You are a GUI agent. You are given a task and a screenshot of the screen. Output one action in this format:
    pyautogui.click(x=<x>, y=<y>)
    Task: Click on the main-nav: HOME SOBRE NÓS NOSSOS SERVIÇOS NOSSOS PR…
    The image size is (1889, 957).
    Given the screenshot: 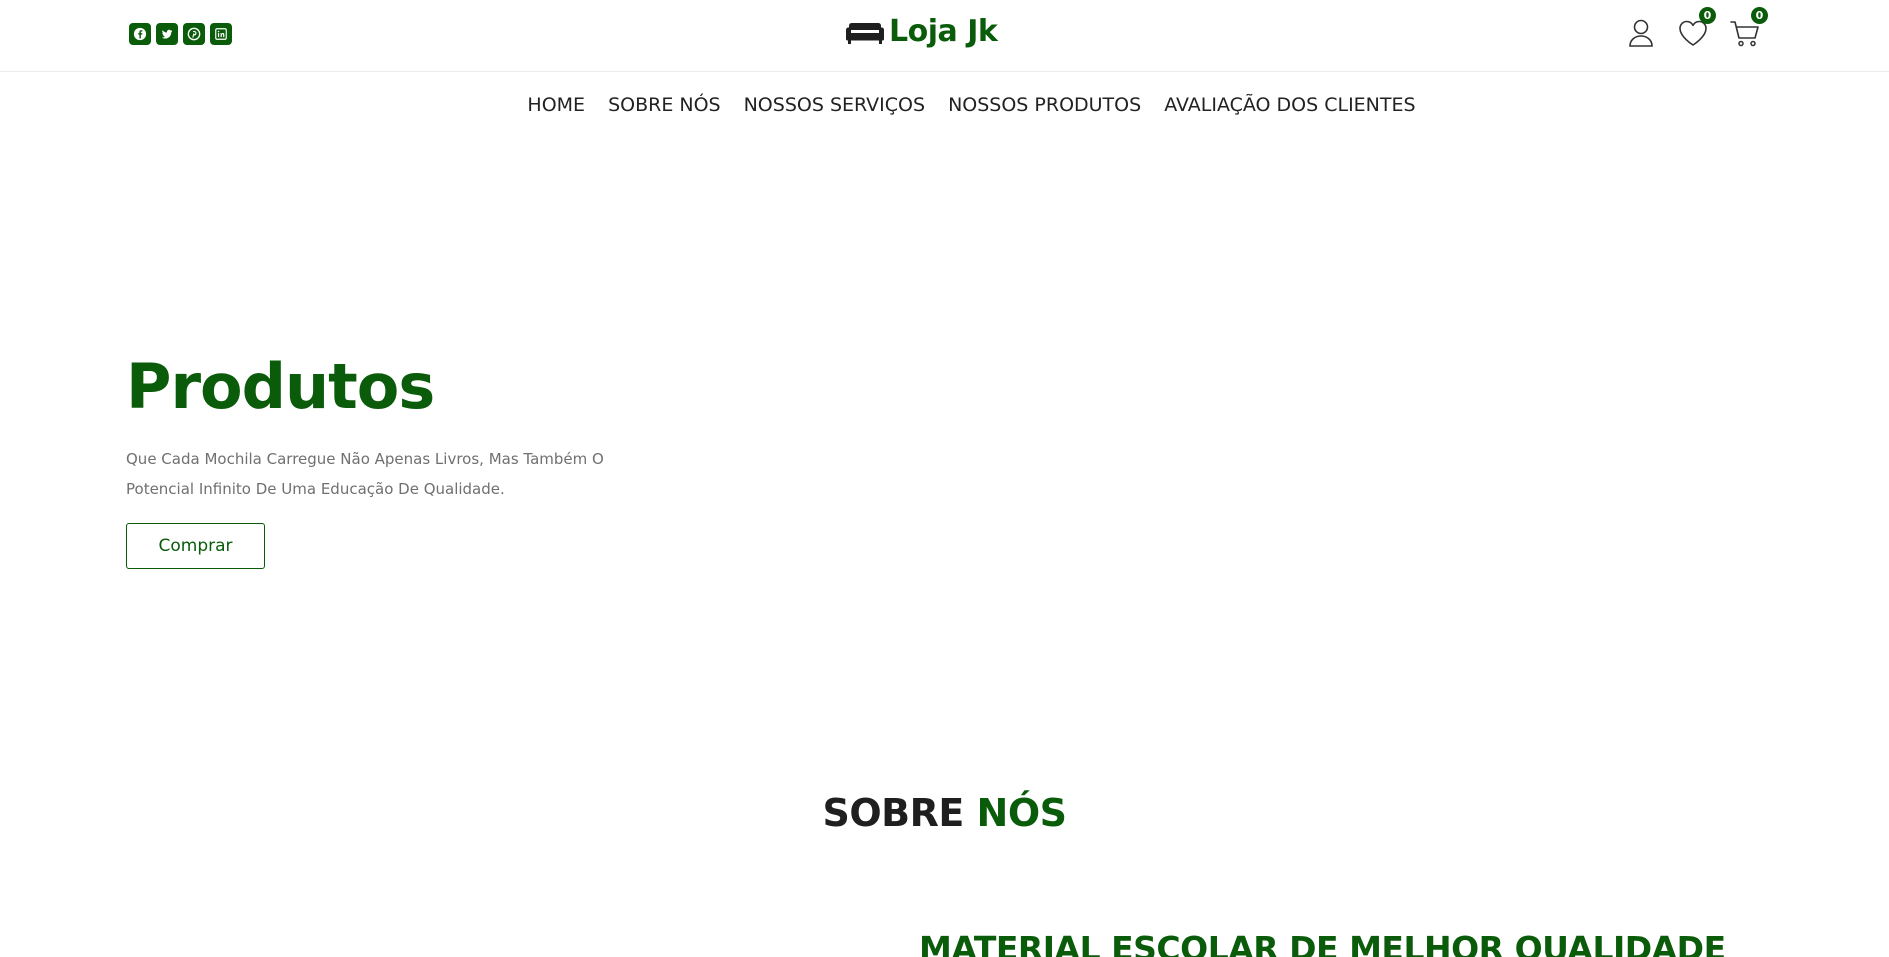 What is the action you would take?
    pyautogui.click(x=944, y=105)
    